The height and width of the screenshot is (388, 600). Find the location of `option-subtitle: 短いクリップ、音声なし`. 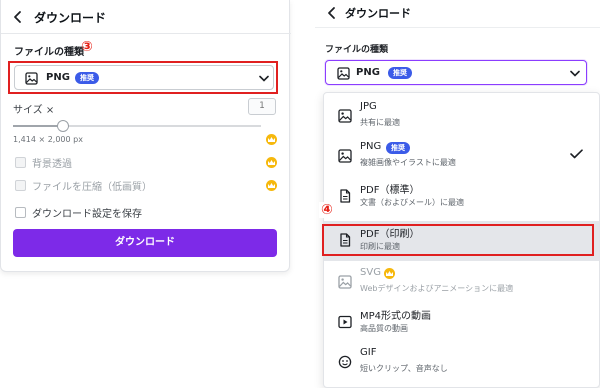

option-subtitle: 短いクリップ、音声なし is located at coordinates (404, 368).